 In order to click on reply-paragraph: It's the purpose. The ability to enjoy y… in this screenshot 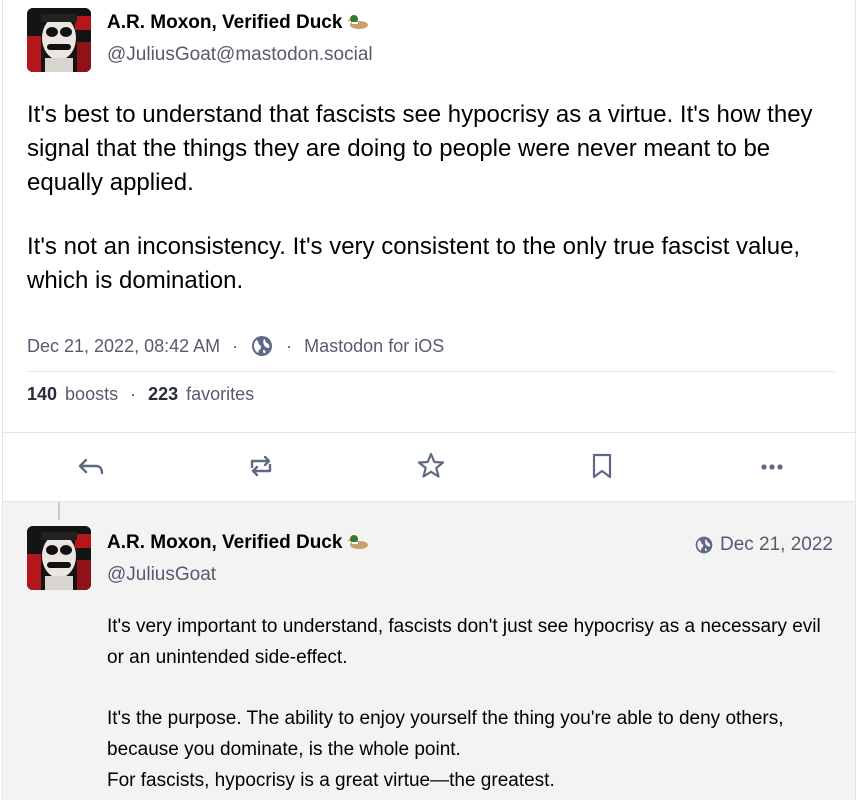, I will do `click(445, 734)`.